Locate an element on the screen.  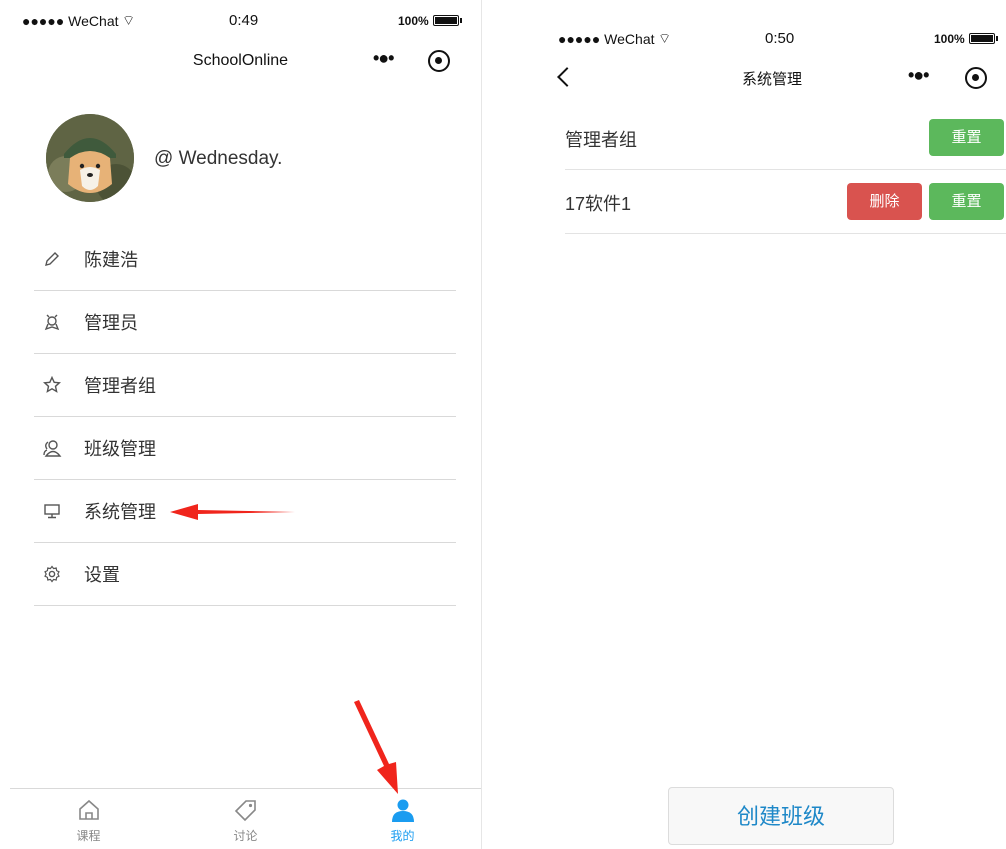
menu-item-label: 管理者组 is located at coordinates (120, 386).